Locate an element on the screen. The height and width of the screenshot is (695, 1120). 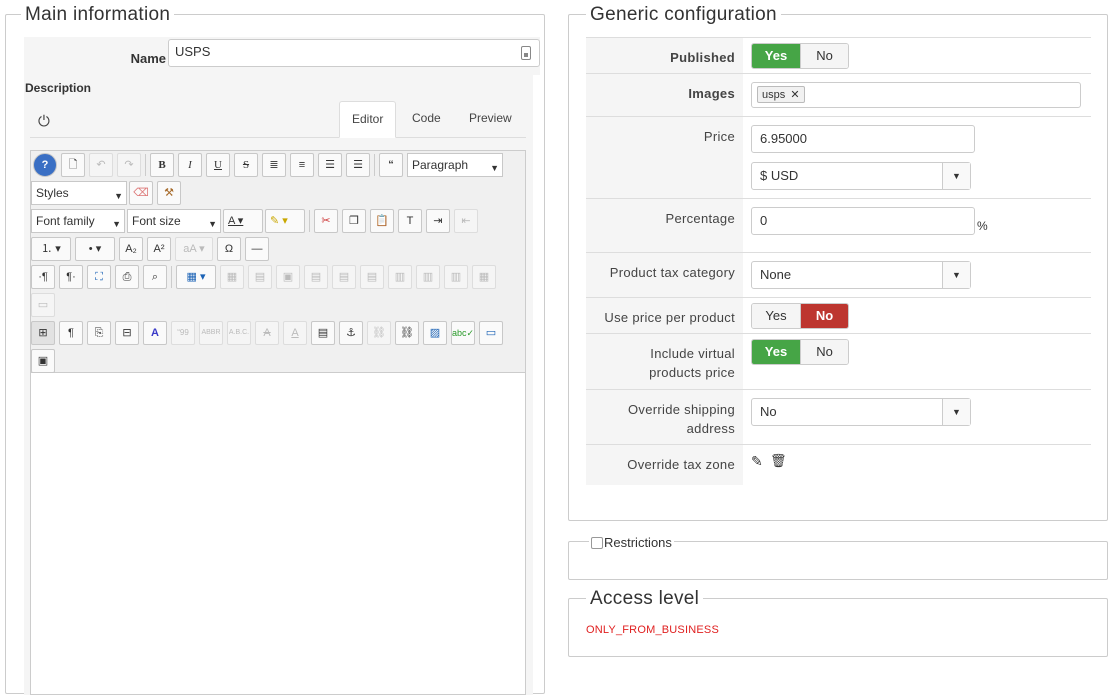
undo-icon: ↶ is located at coordinates (101, 165).